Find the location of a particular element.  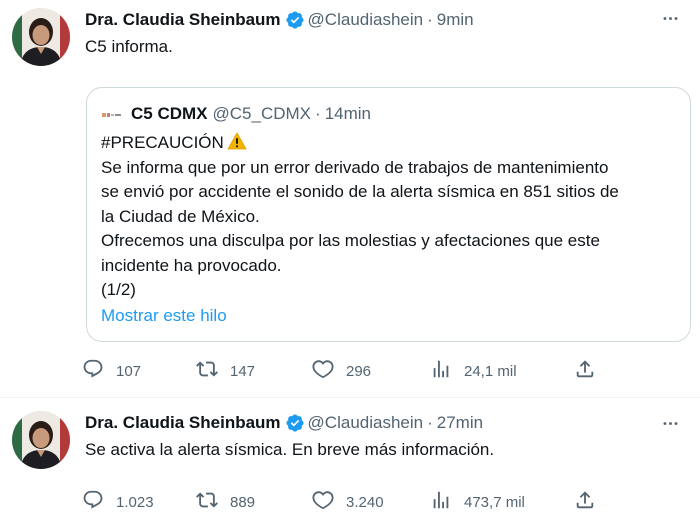

views-button: 473,7 mil is located at coordinates (477, 502).